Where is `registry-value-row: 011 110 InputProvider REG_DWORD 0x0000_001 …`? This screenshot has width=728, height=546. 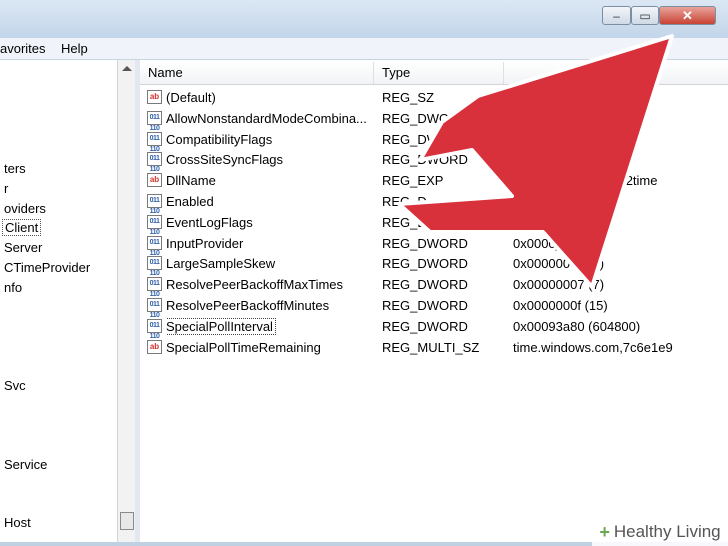
registry-value-row: 011 110 InputProvider REG_DWORD 0x0000_001 … is located at coordinates (434, 245).